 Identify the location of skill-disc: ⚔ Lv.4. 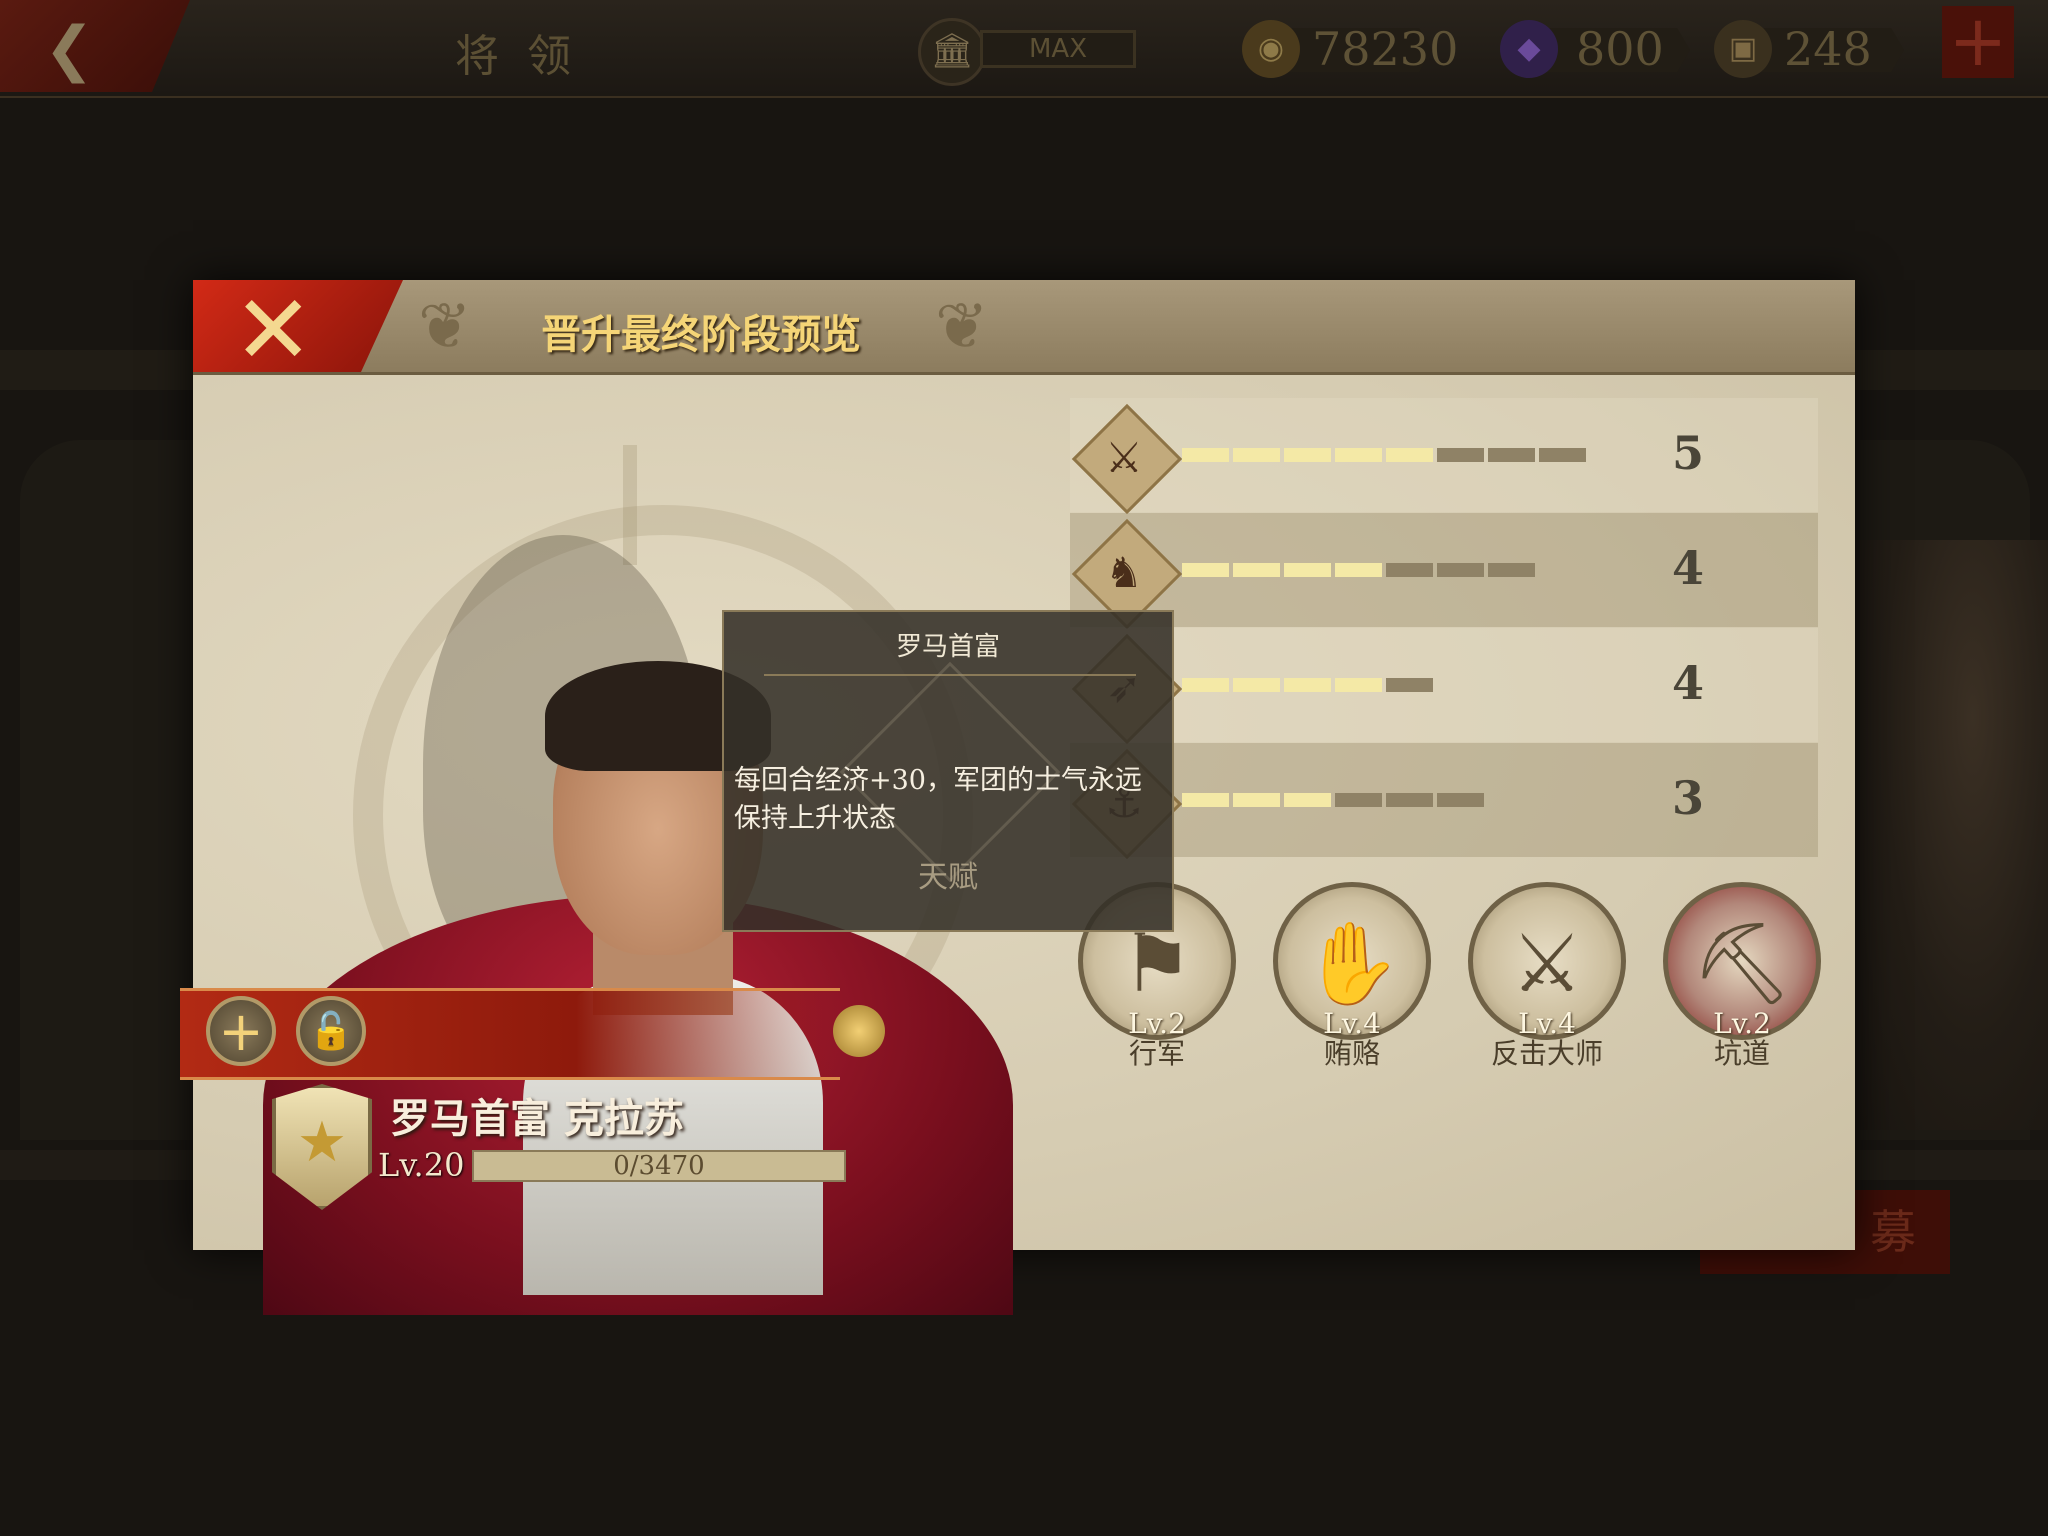
(1547, 961).